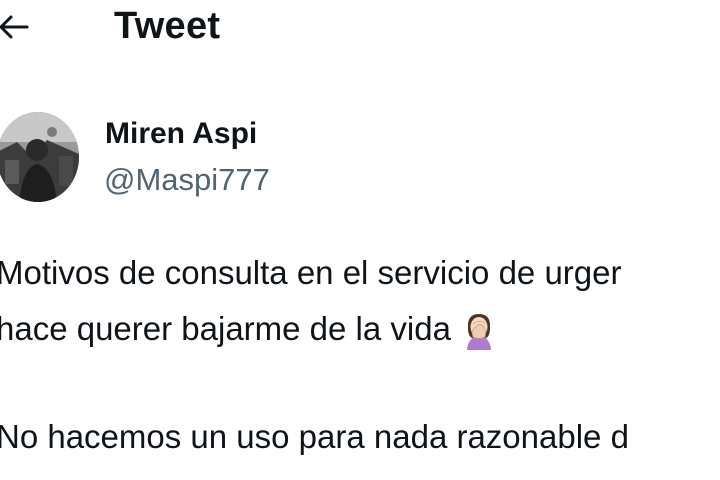 The image size is (720, 480). Describe the element at coordinates (314, 436) in the screenshot. I see `tweet-line: No hacemos un uso para nada razonable d` at that location.